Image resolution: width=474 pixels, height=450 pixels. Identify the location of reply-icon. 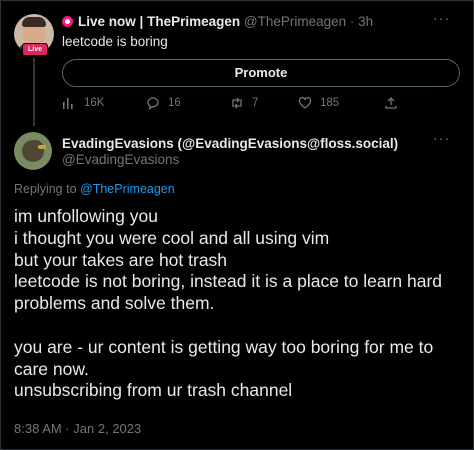
(153, 103).